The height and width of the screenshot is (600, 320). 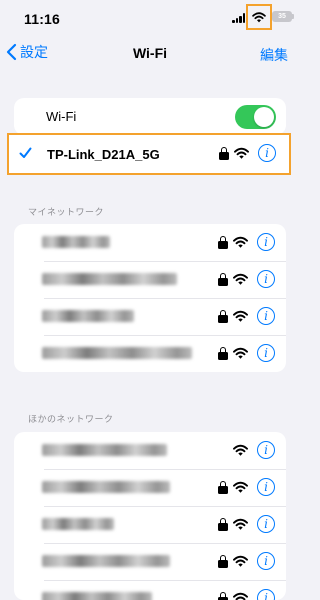 I want to click on wifi-toggle-switch, so click(x=255, y=117).